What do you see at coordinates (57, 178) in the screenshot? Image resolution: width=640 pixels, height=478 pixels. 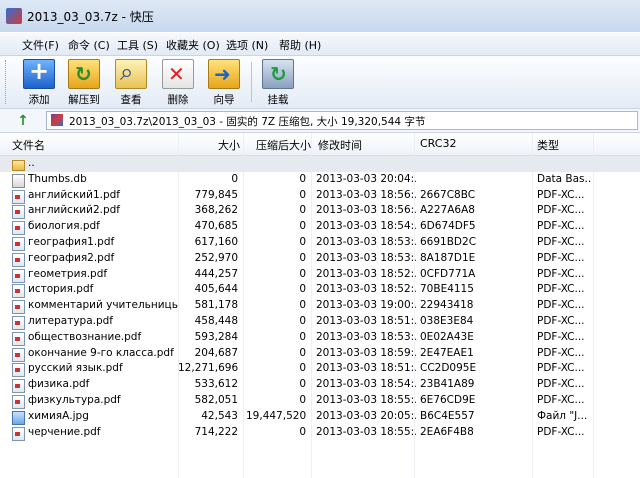 I see `file-name: Thumbs.db` at bounding box center [57, 178].